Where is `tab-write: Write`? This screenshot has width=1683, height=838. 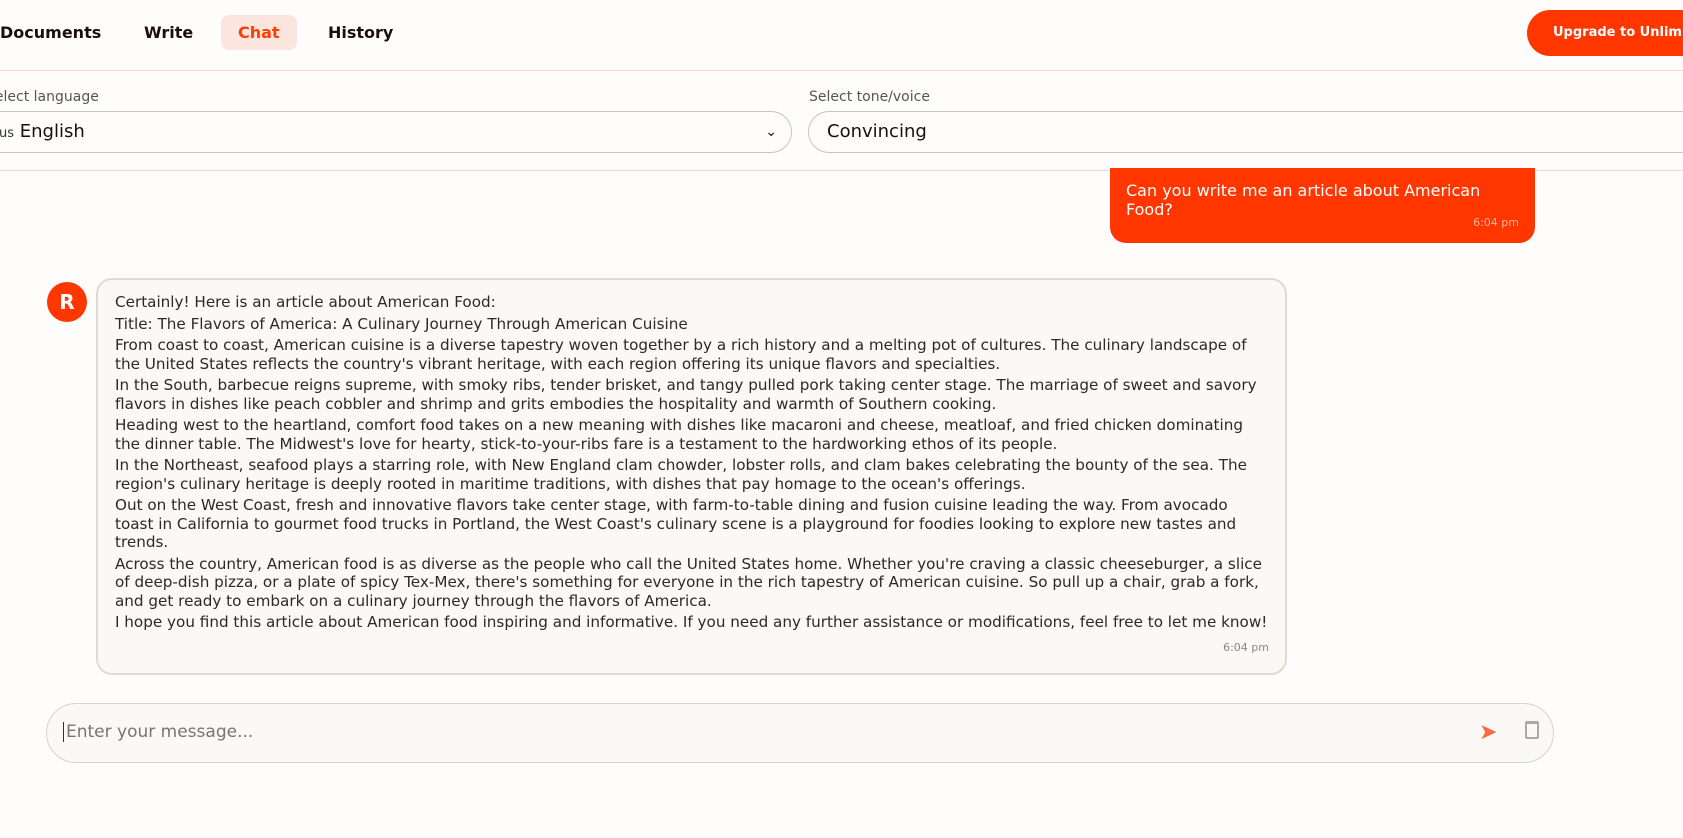
tab-write: Write is located at coordinates (168, 32).